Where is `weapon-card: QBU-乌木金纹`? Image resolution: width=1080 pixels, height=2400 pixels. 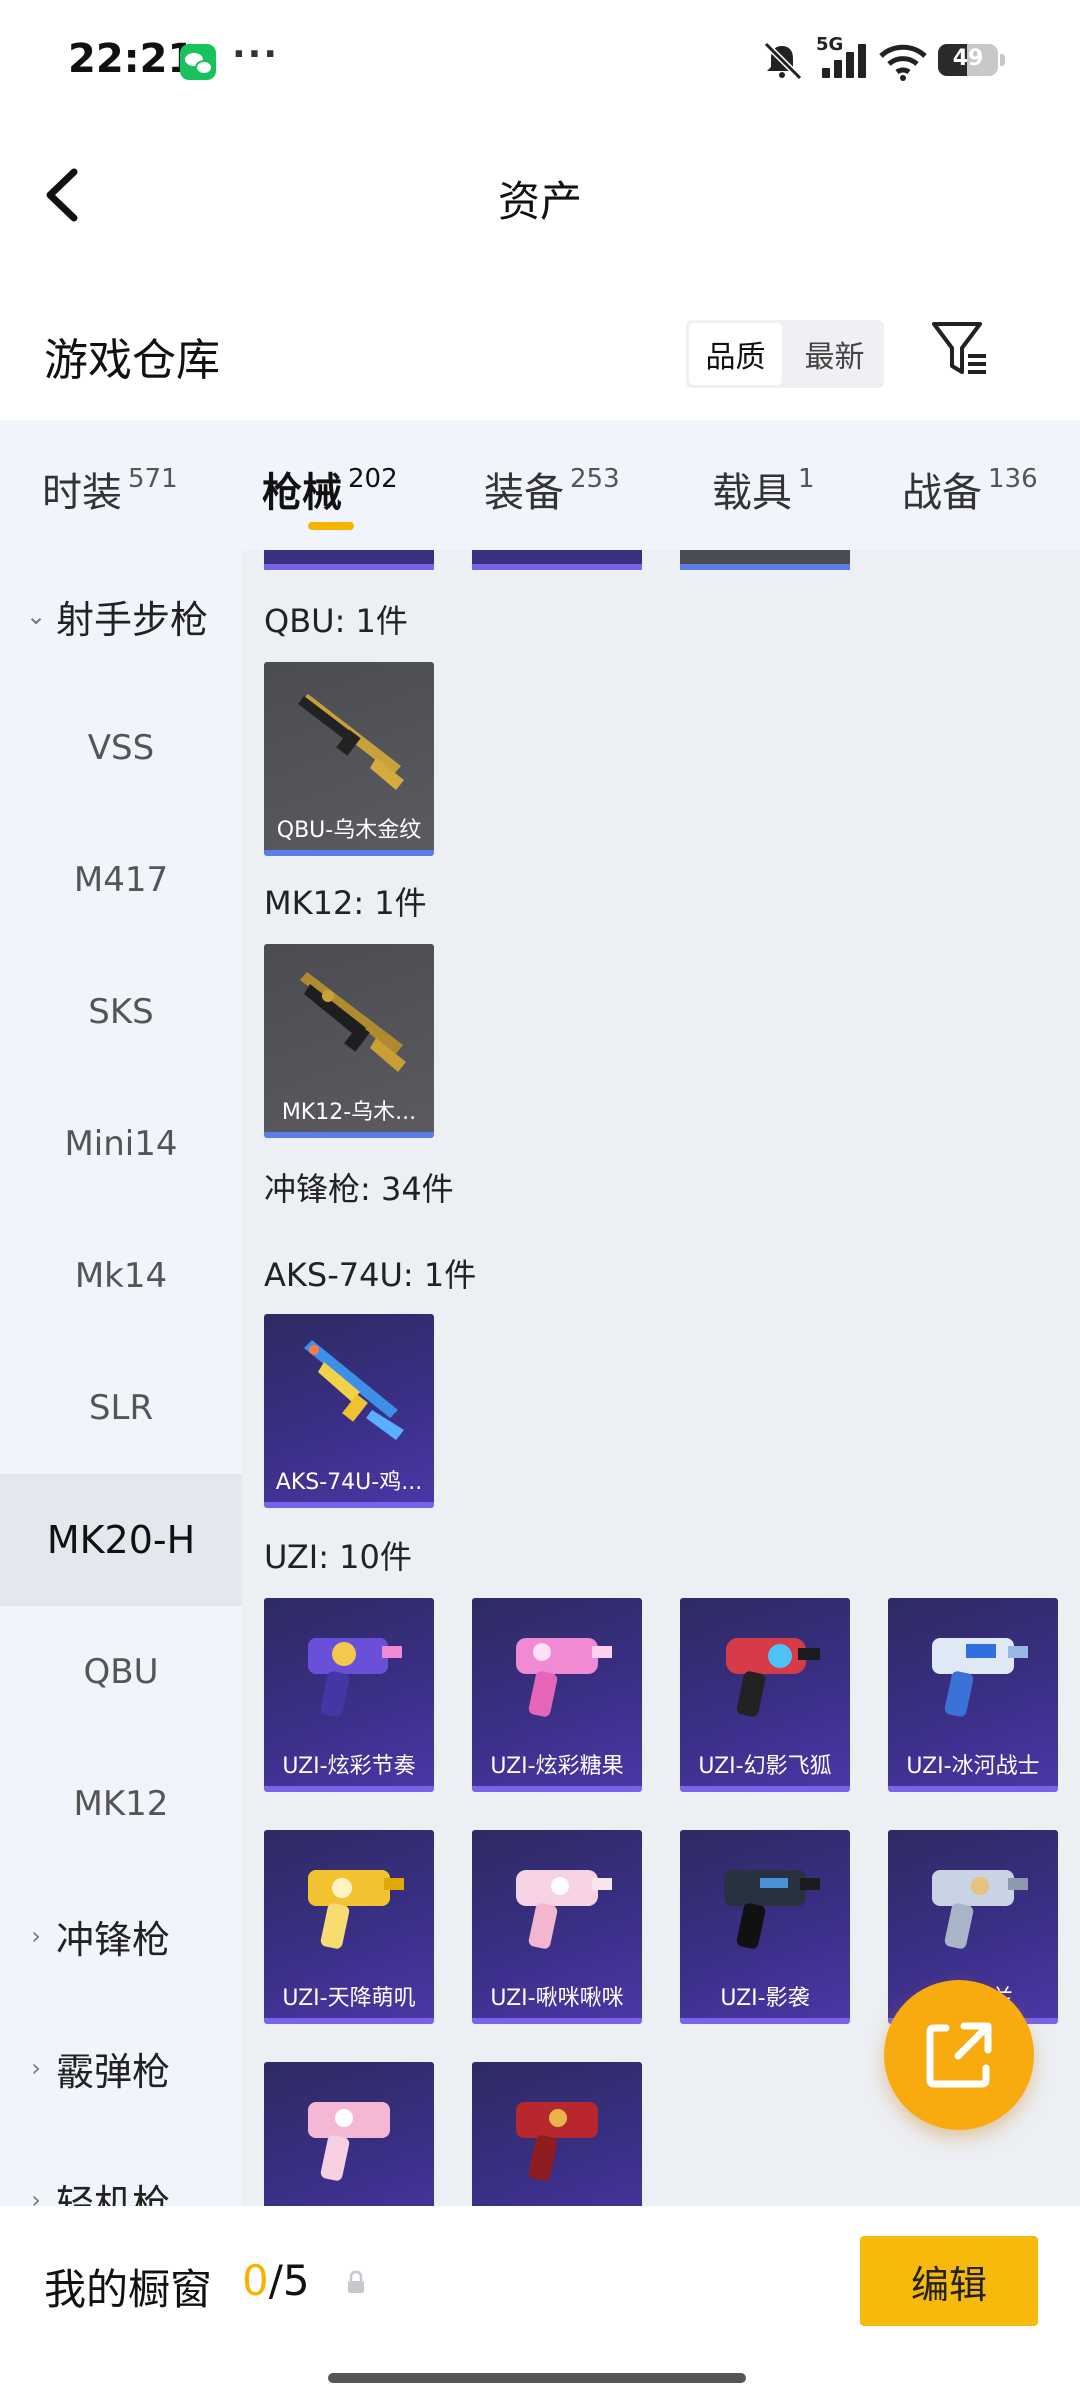 weapon-card: QBU-乌木金纹 is located at coordinates (349, 759).